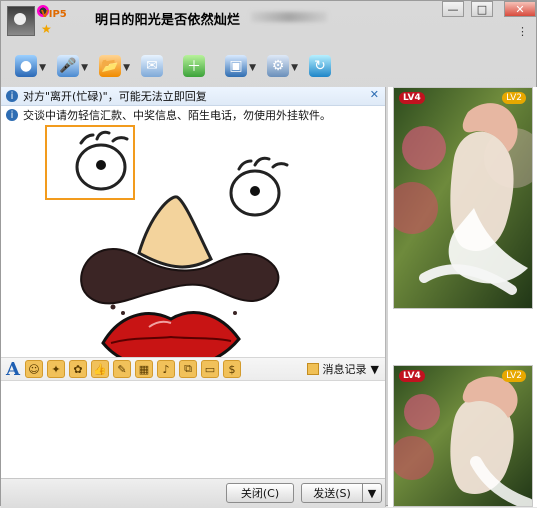 The width and height of the screenshot is (537, 508). I want to click on remote-assist-button: ▣ ▼, so click(237, 66).